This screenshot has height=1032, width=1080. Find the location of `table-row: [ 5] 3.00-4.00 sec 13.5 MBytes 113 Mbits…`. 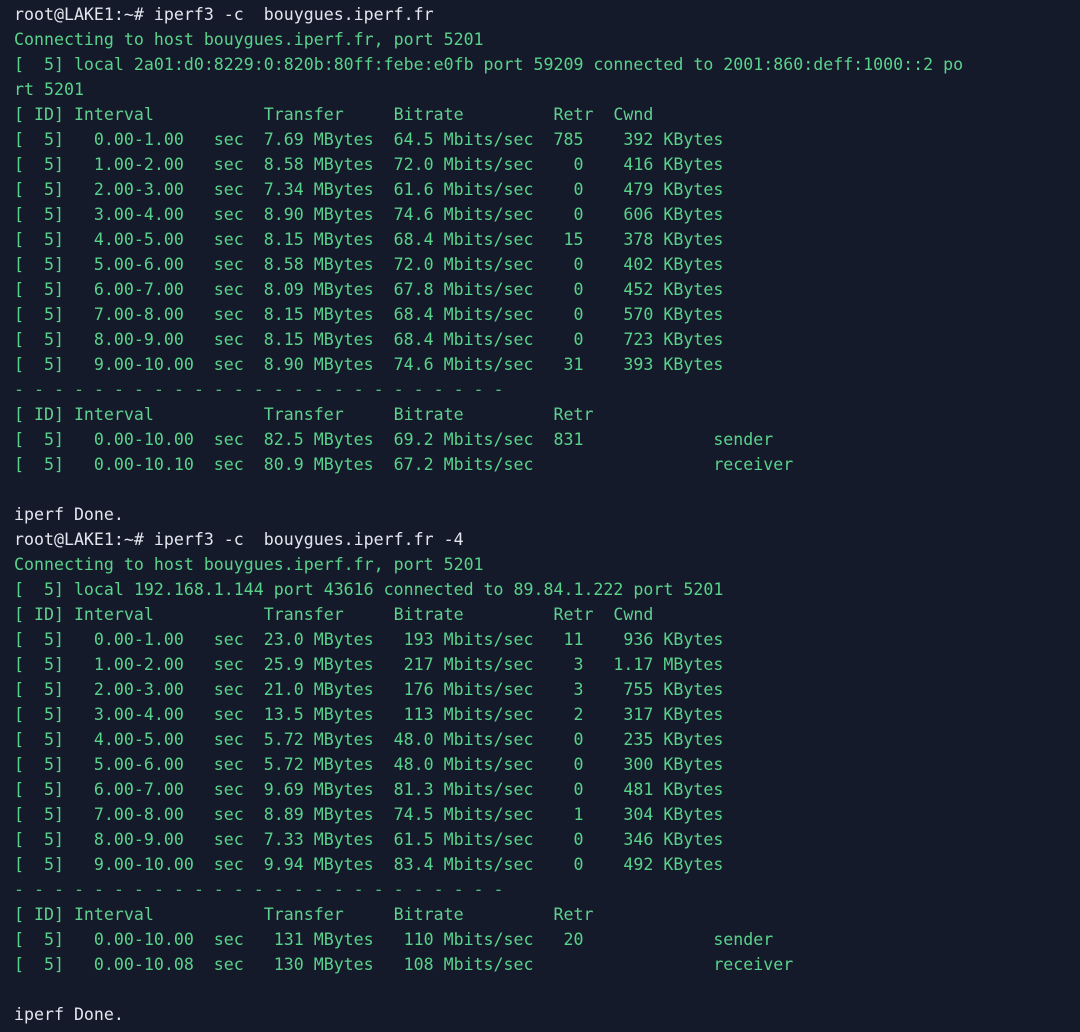

table-row: [ 5] 3.00-4.00 sec 13.5 MBytes 113 Mbits… is located at coordinates (369, 714).